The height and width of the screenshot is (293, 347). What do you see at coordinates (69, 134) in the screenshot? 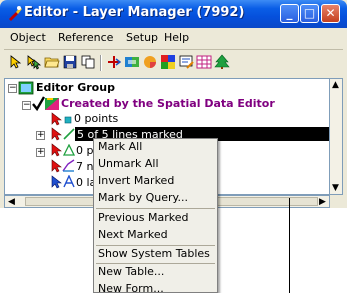
I see `line-icon` at bounding box center [69, 134].